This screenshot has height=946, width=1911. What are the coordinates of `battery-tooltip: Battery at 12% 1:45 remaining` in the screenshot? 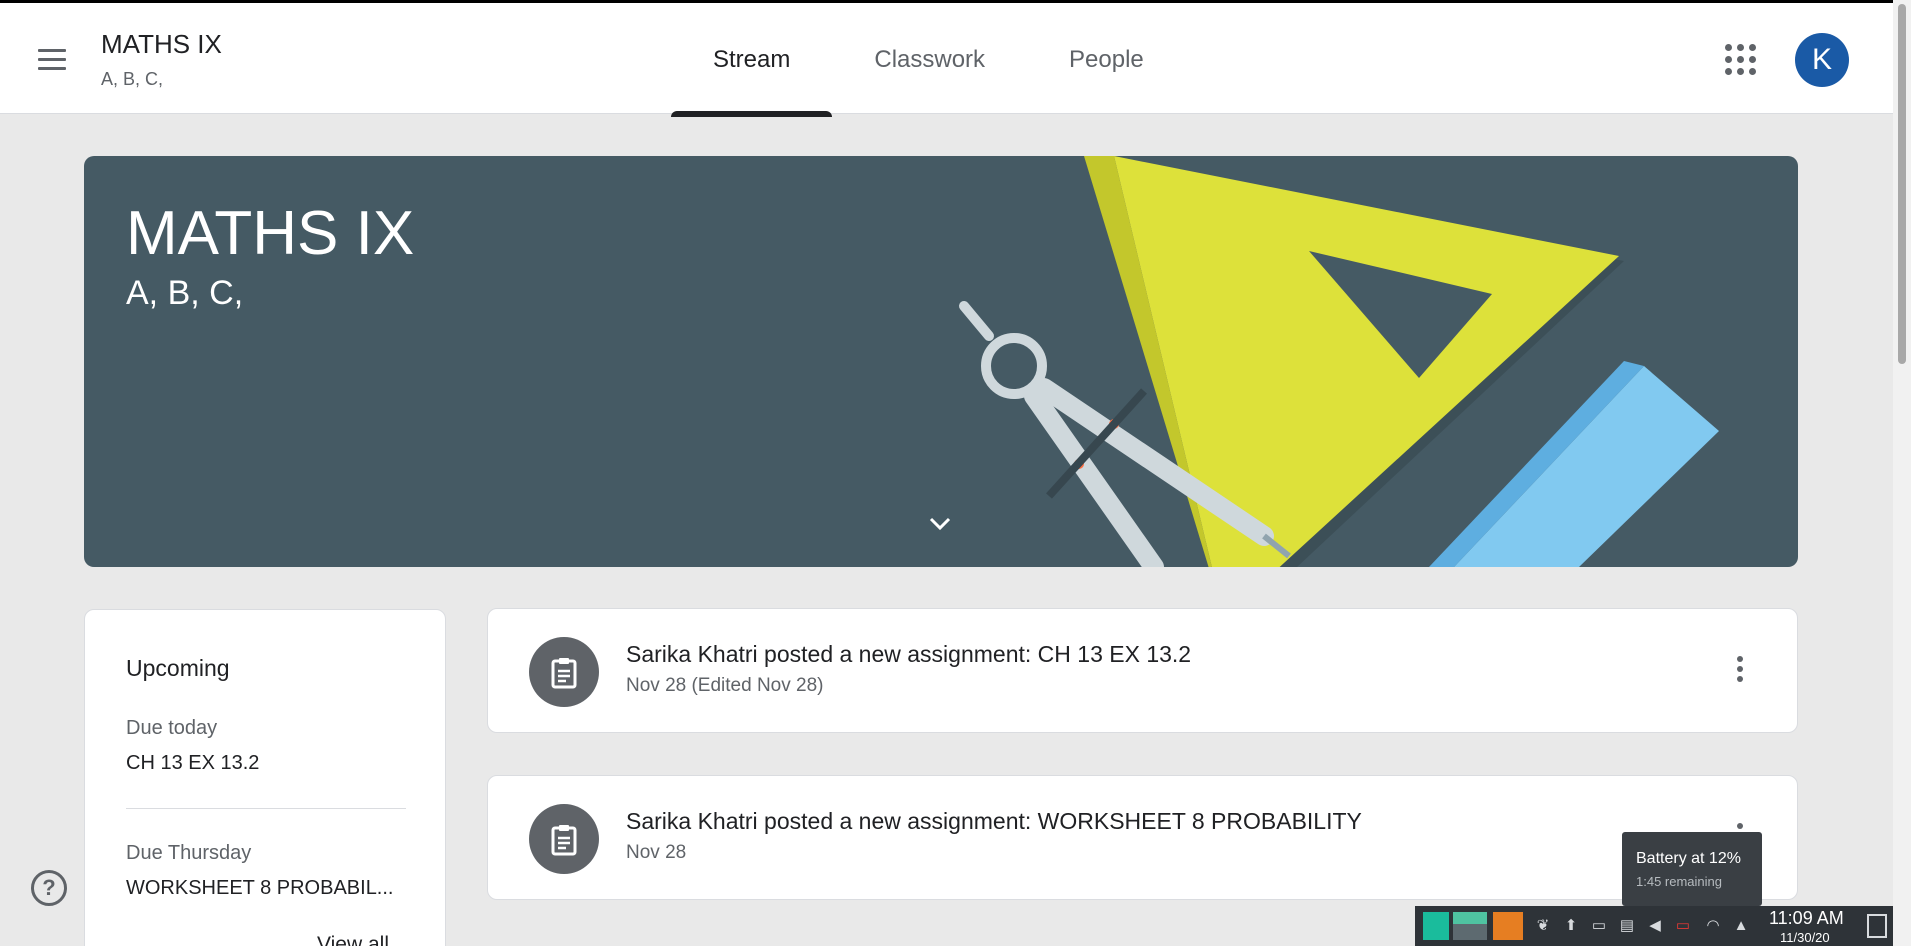 It's located at (1692, 869).